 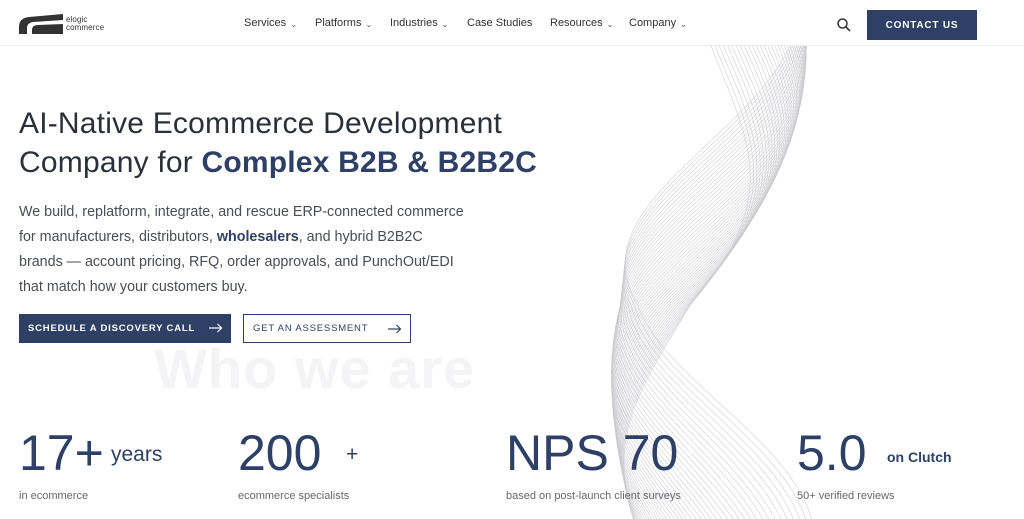 What do you see at coordinates (137, 454) in the screenshot?
I see `stat-years-suffix: years` at bounding box center [137, 454].